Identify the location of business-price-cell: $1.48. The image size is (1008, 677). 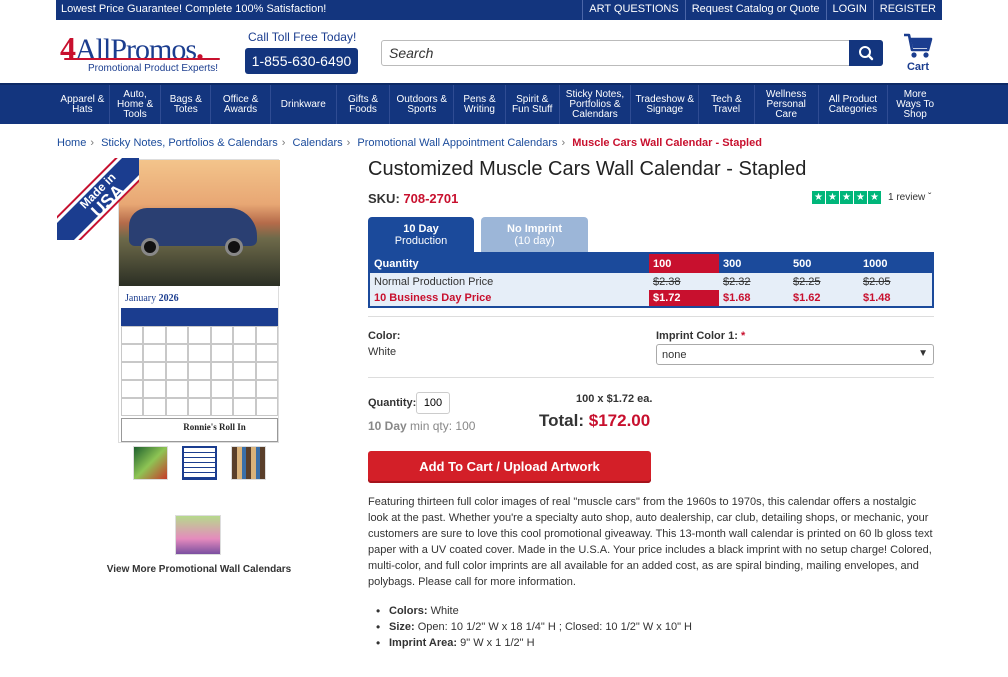
(896, 298).